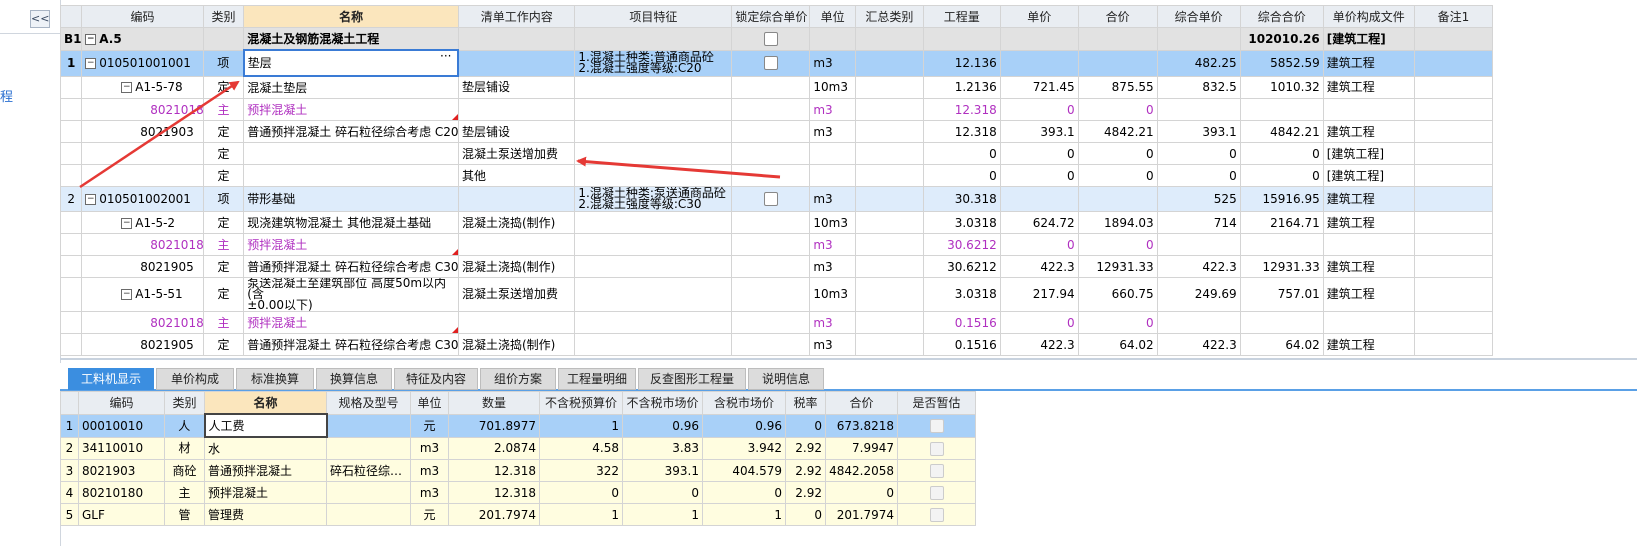 The image size is (1637, 546). Describe the element at coordinates (265, 514) in the screenshot. I see `name-cell: 管理费` at that location.